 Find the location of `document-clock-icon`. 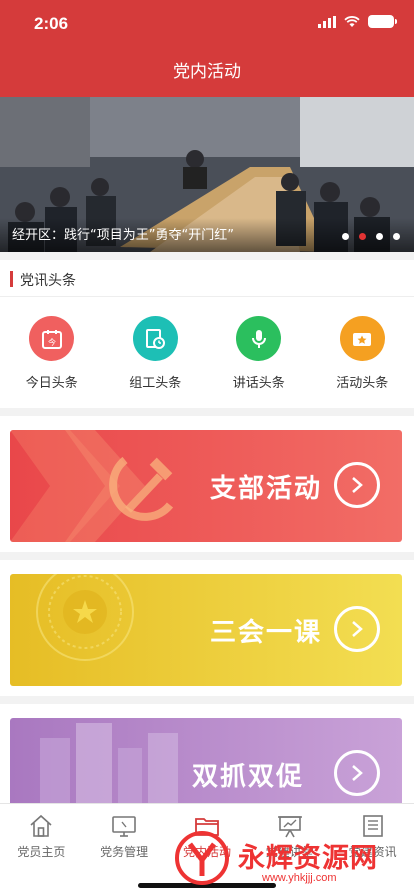

document-clock-icon is located at coordinates (155, 338).